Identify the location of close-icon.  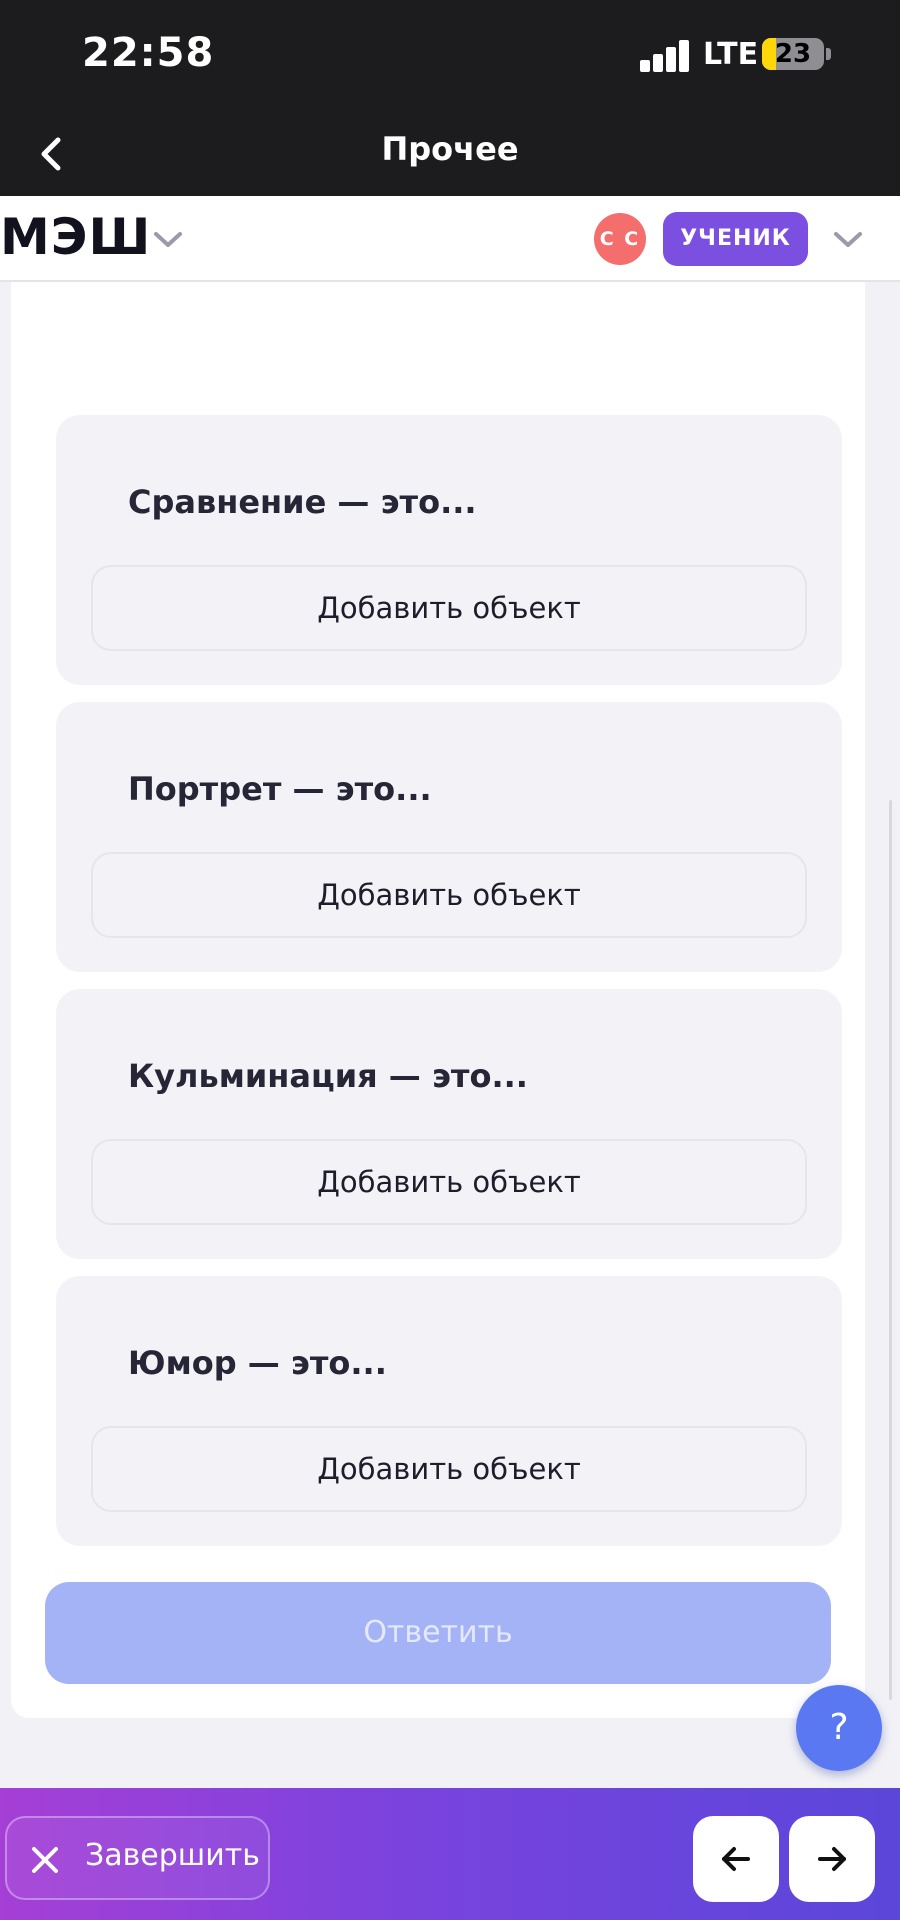
(45, 1860).